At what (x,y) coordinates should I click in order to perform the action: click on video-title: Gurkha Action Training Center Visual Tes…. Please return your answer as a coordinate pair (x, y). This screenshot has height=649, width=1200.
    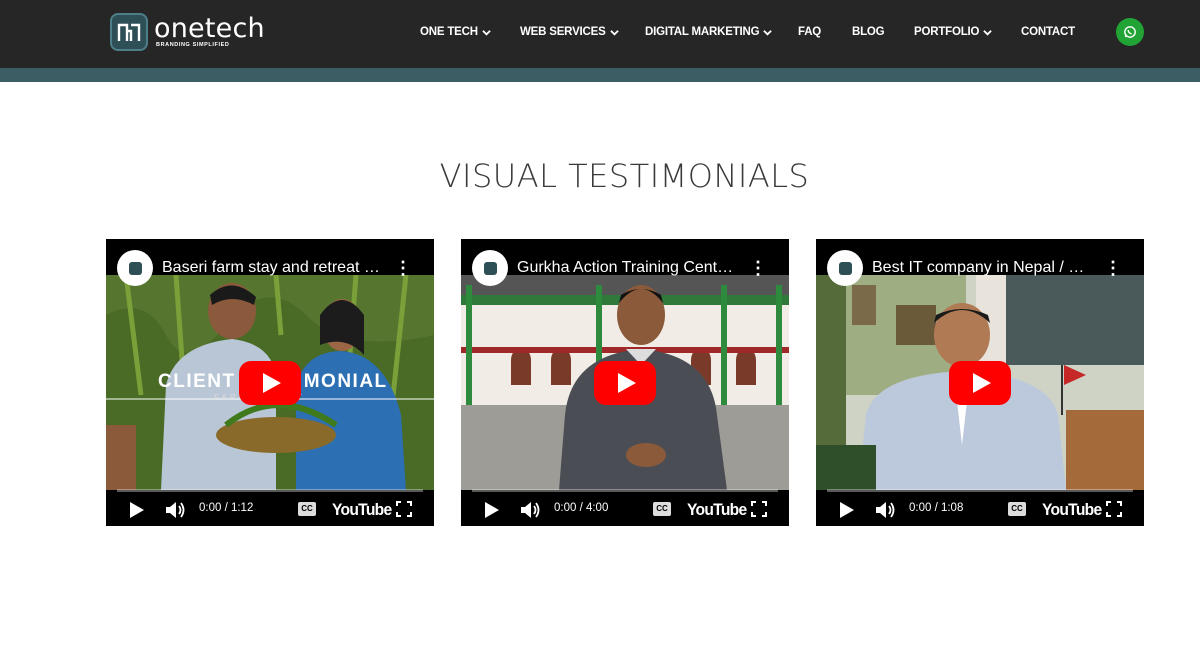
    Looking at the image, I should click on (628, 268).